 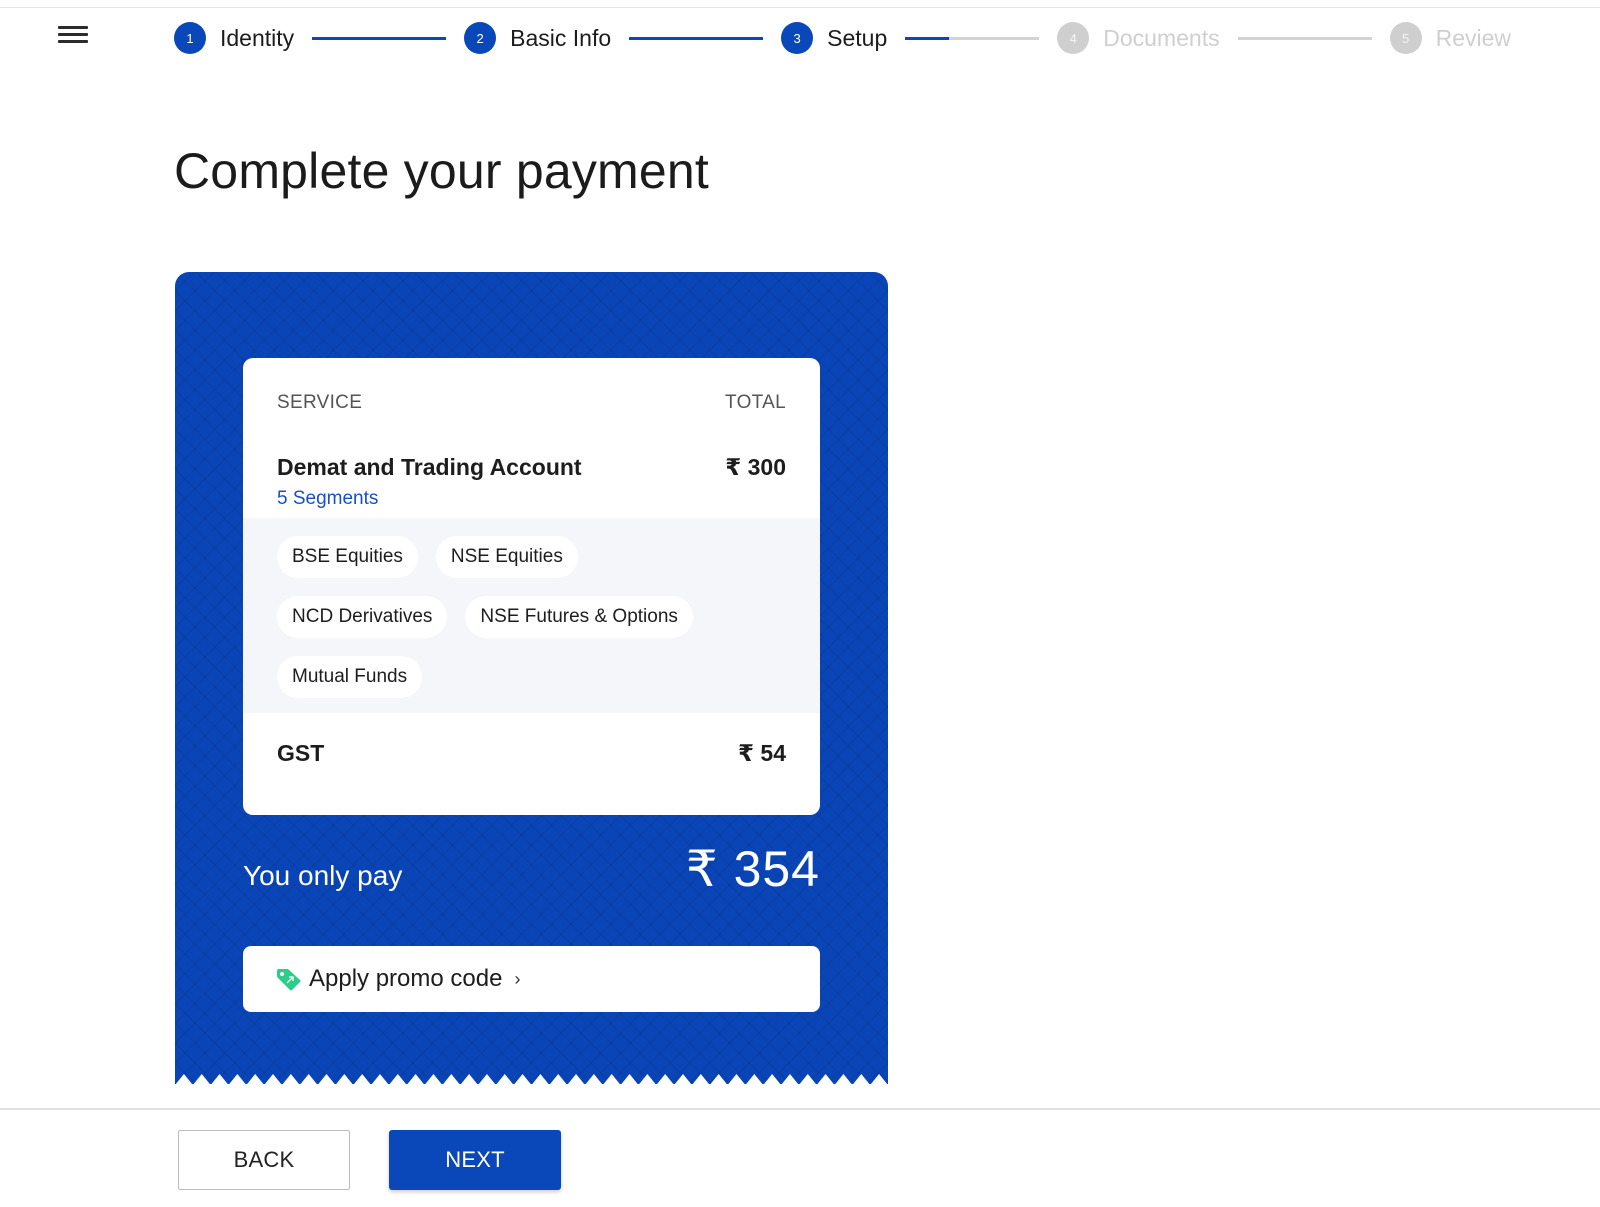 What do you see at coordinates (531, 403) in the screenshot?
I see `bill-column-headers: SERVICE TOTAL` at bounding box center [531, 403].